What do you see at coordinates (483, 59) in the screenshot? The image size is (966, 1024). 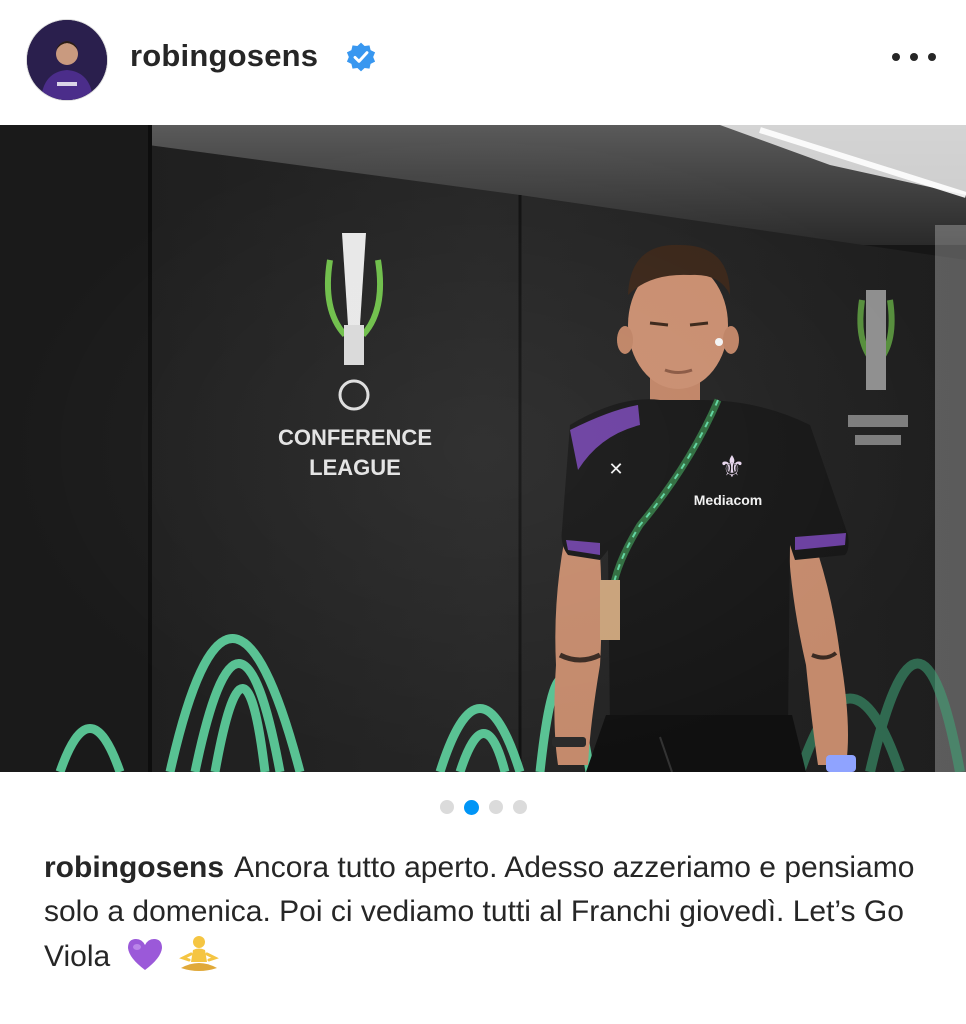 I see `post-header: robingosens` at bounding box center [483, 59].